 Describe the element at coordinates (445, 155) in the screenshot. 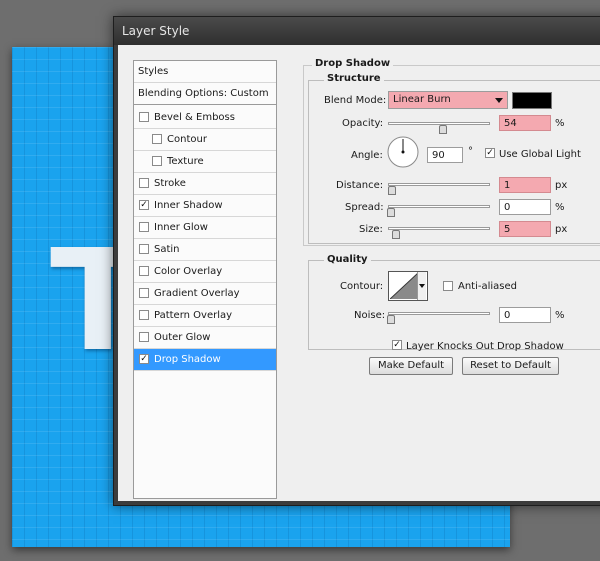

I see `angle-field: 90` at that location.